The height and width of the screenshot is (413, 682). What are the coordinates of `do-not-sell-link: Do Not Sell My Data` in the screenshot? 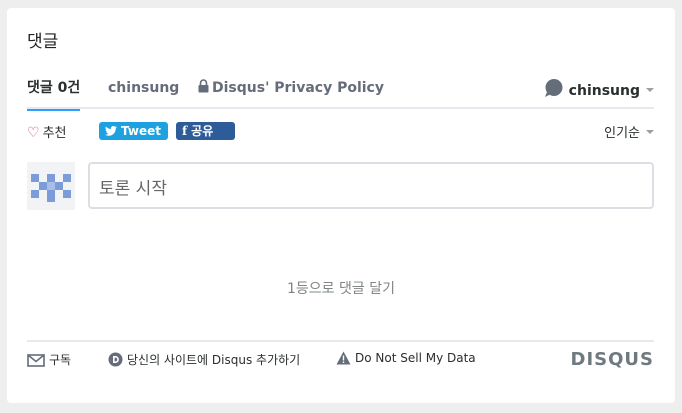 It's located at (406, 358).